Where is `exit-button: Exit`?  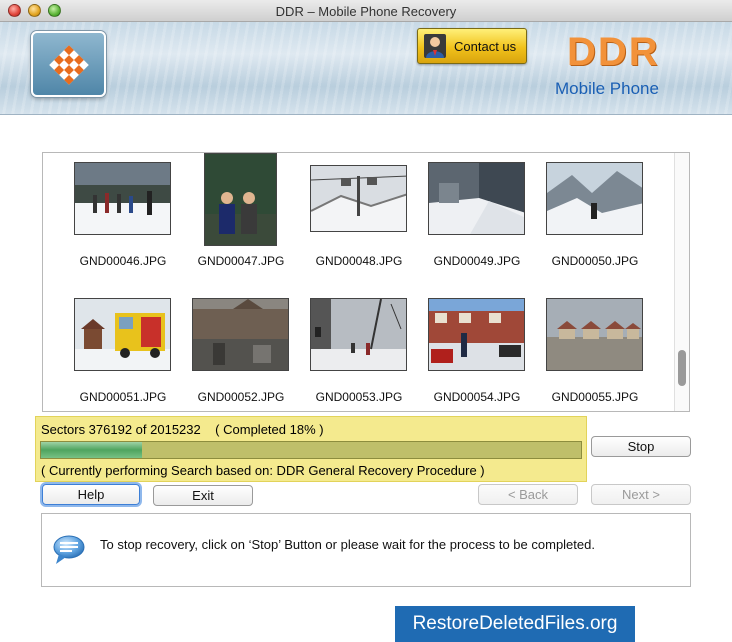 exit-button: Exit is located at coordinates (203, 495).